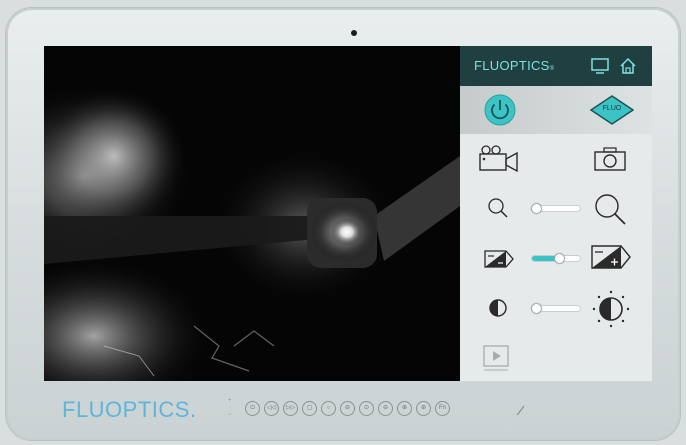  What do you see at coordinates (628, 66) in the screenshot?
I see `home-icon` at bounding box center [628, 66].